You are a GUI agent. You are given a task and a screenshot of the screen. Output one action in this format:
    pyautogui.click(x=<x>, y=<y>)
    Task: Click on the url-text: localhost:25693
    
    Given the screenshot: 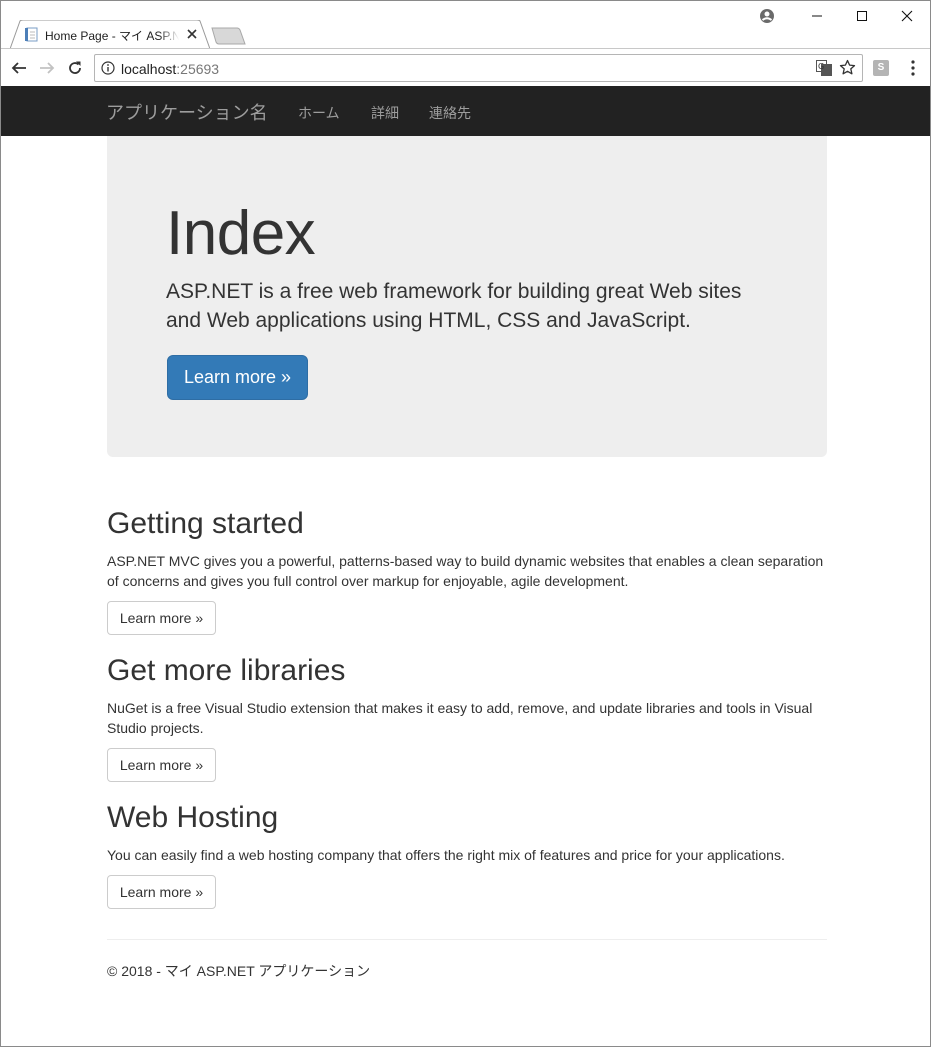 What is the action you would take?
    pyautogui.click(x=170, y=69)
    